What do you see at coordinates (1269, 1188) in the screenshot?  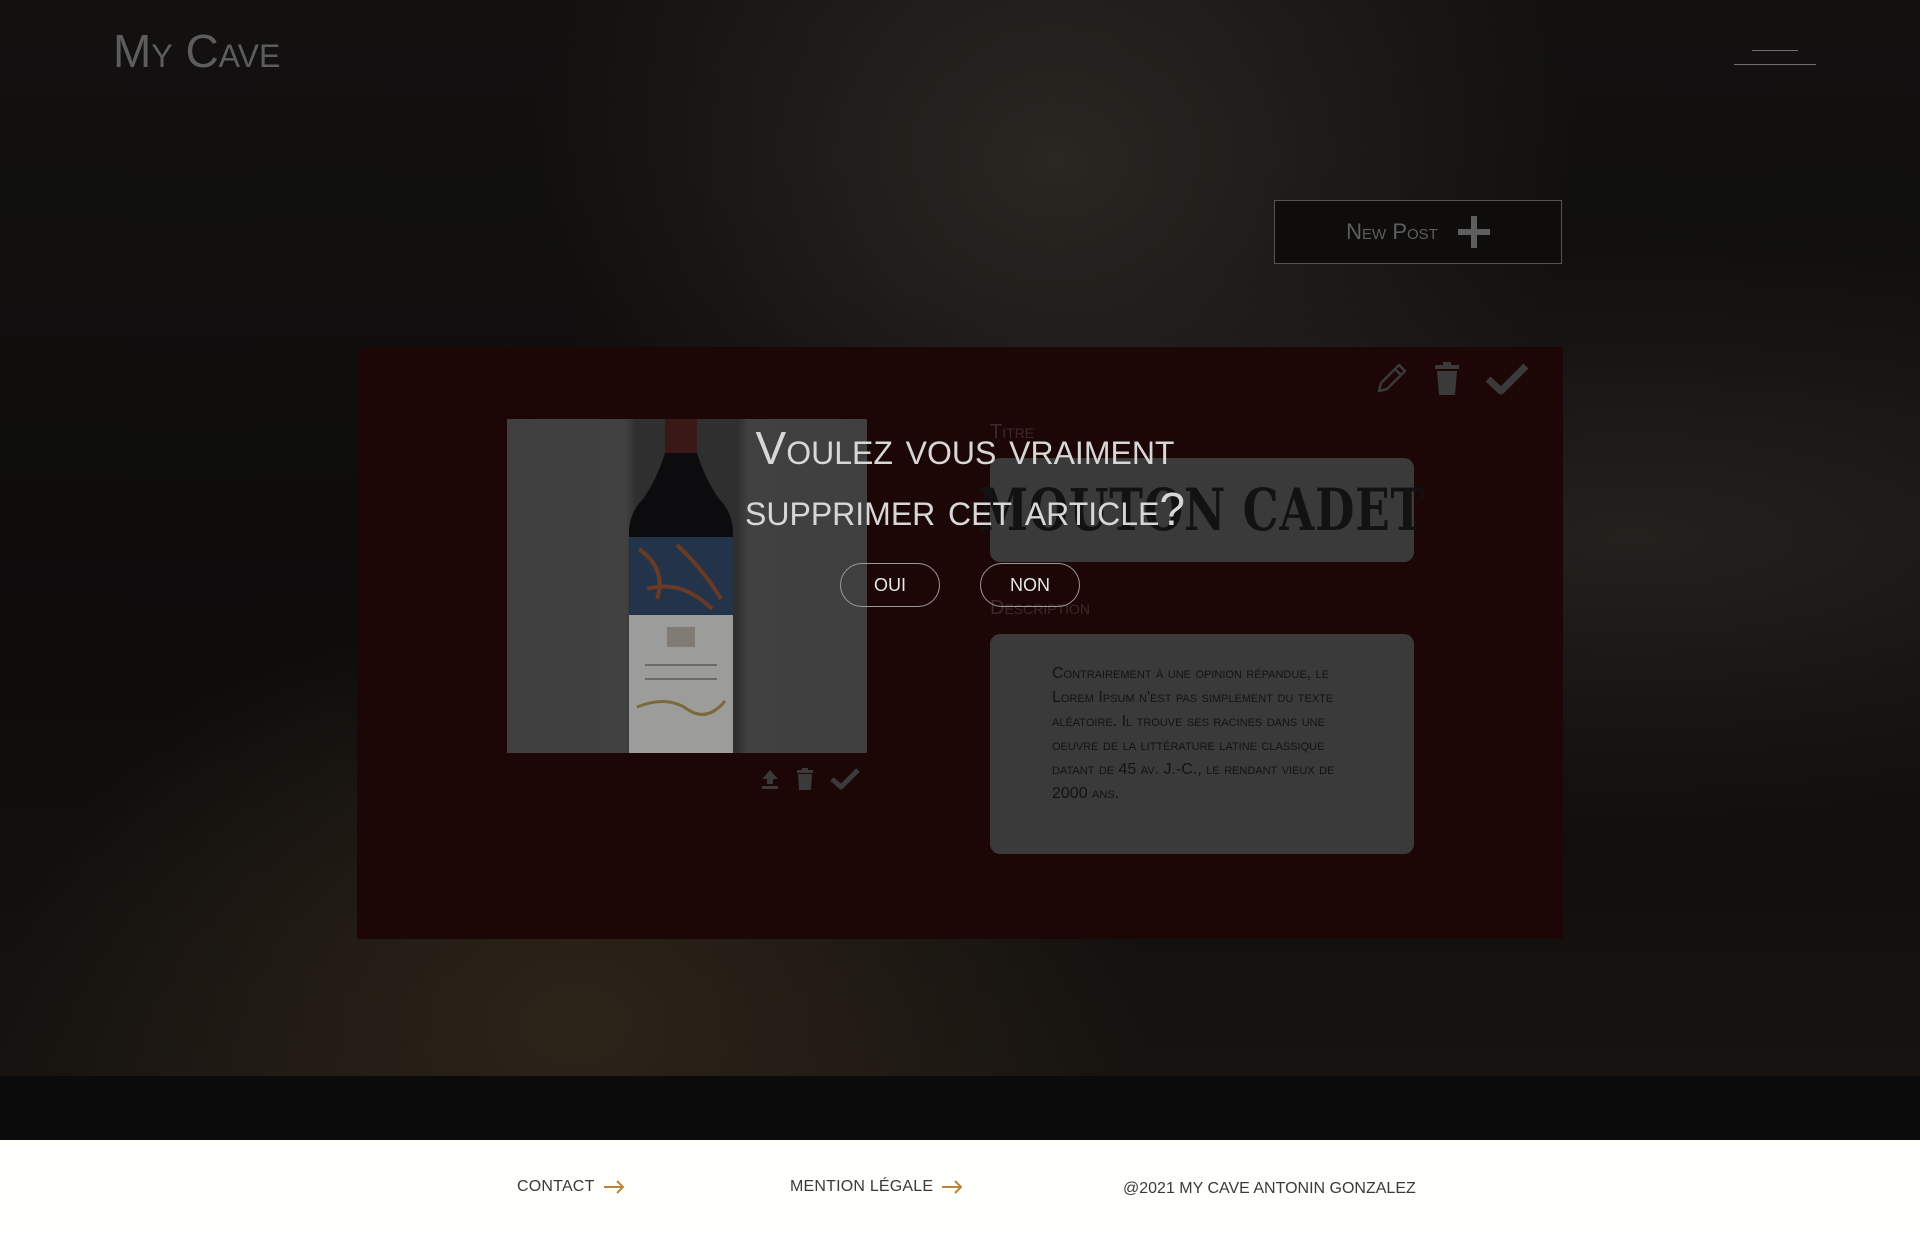 I see `copyright-text: @2021 MY CAVE ANTONIN GONZALEZ` at bounding box center [1269, 1188].